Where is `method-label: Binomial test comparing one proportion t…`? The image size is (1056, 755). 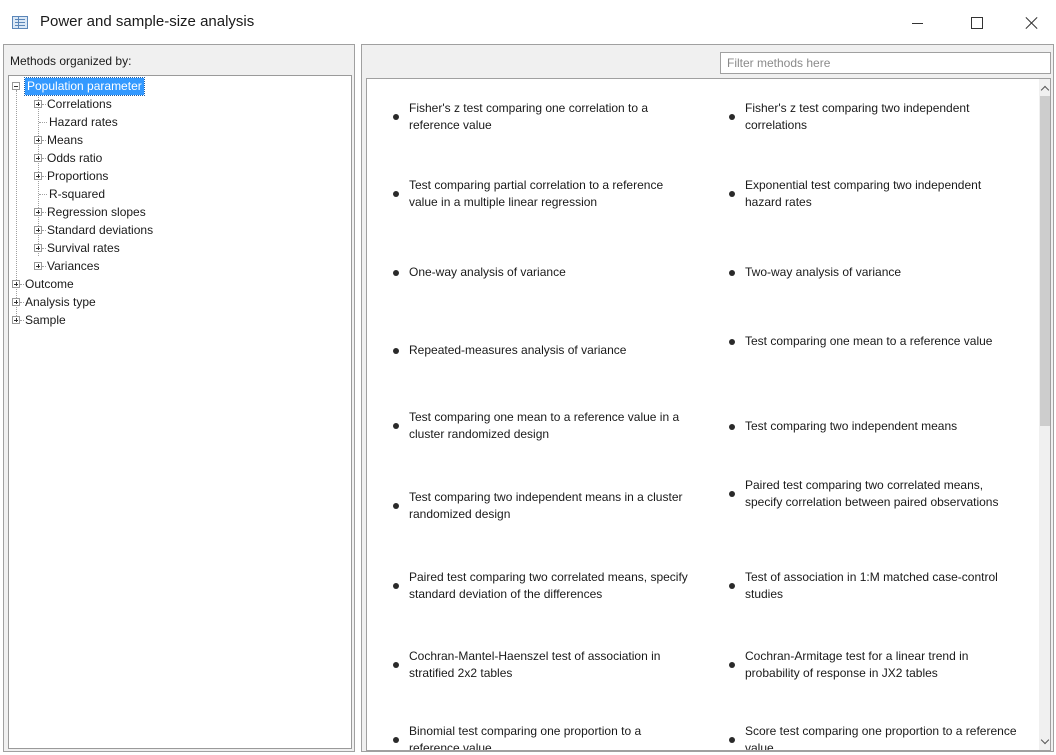
method-label: Binomial test comparing one proportion t… is located at coordinates (551, 736).